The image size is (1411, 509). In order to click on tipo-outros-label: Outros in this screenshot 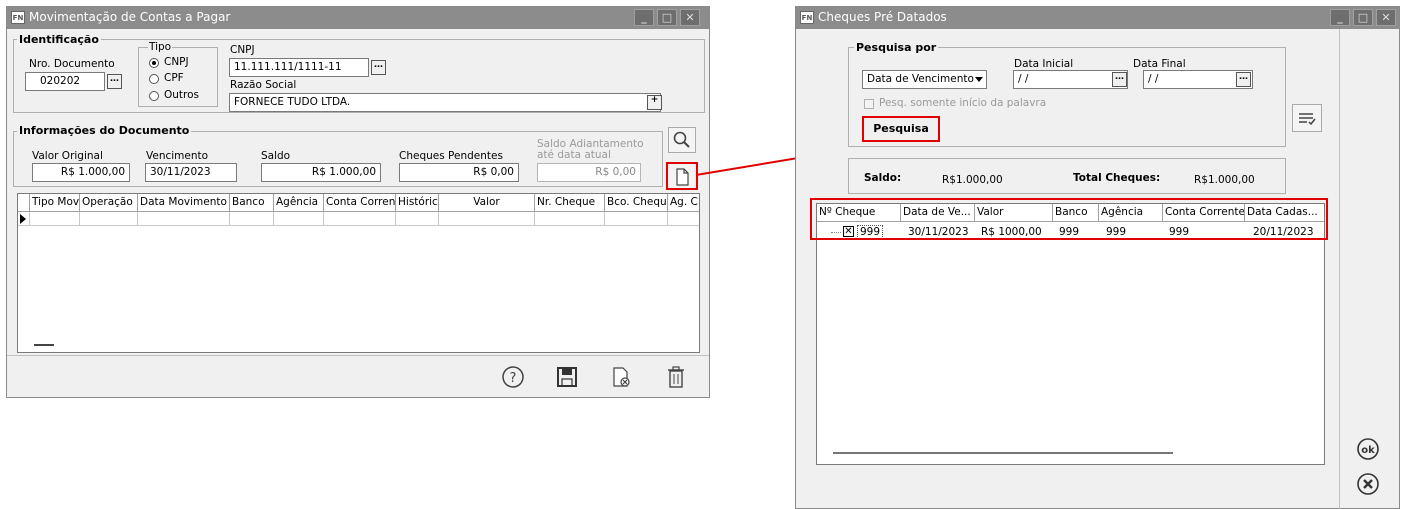, I will do `click(182, 95)`.